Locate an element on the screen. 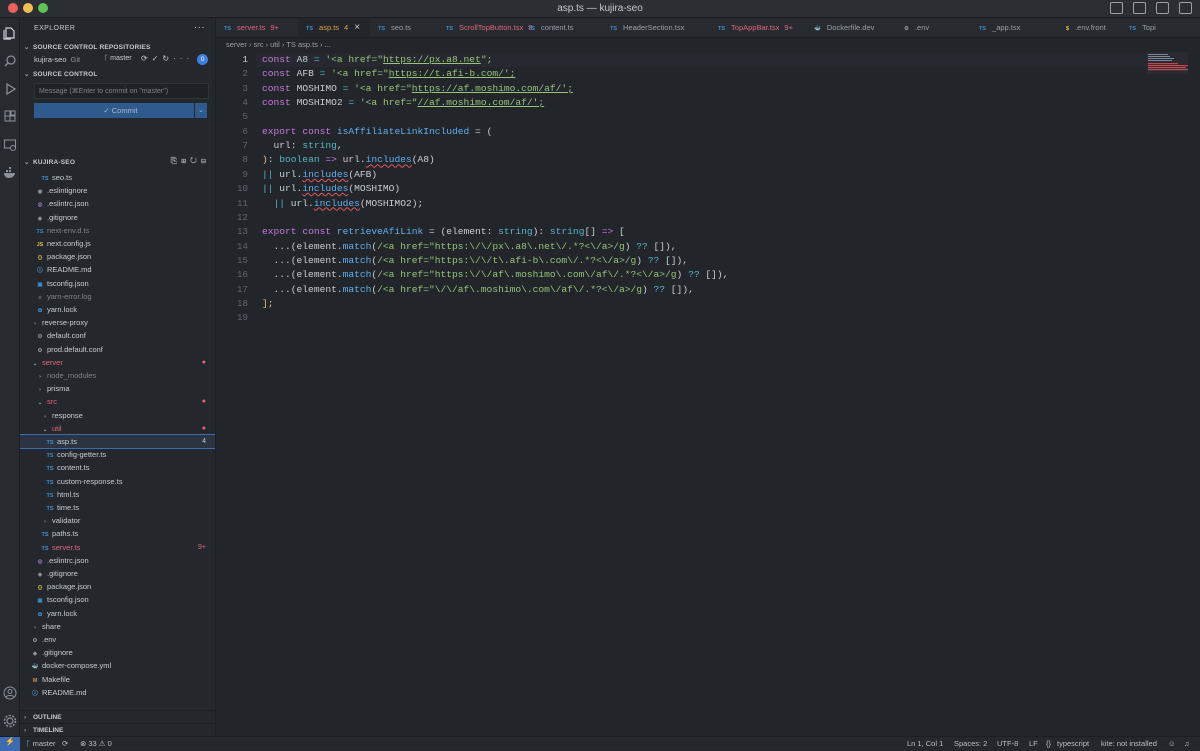 The width and height of the screenshot is (1200, 751). language-mode: typescript is located at coordinates (1073, 743).